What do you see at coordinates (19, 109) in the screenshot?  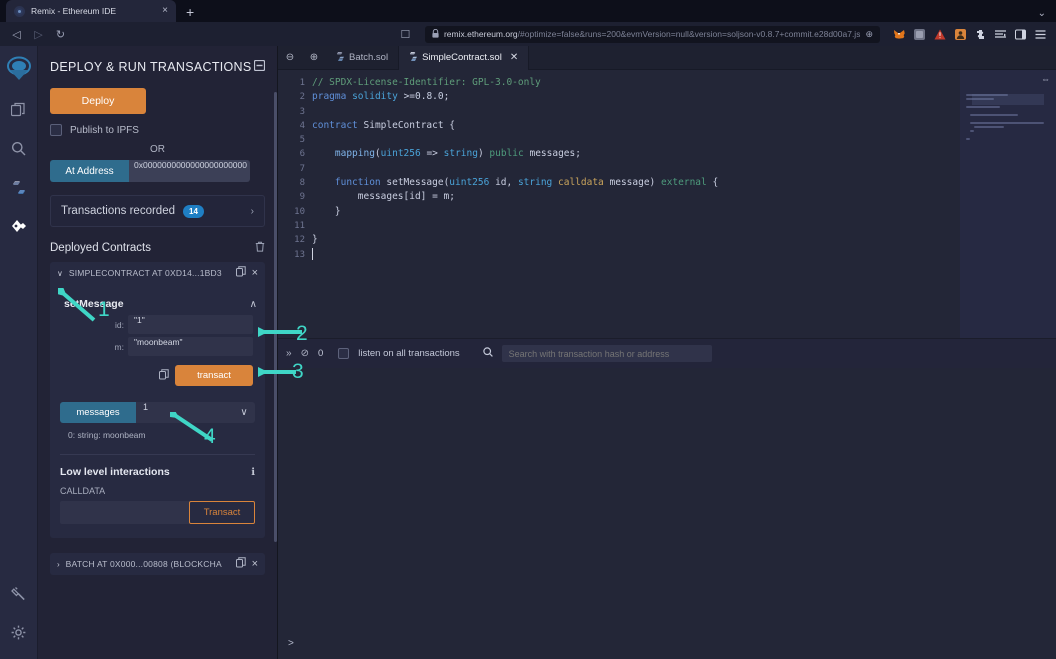 I see `file-explorer-icon` at bounding box center [19, 109].